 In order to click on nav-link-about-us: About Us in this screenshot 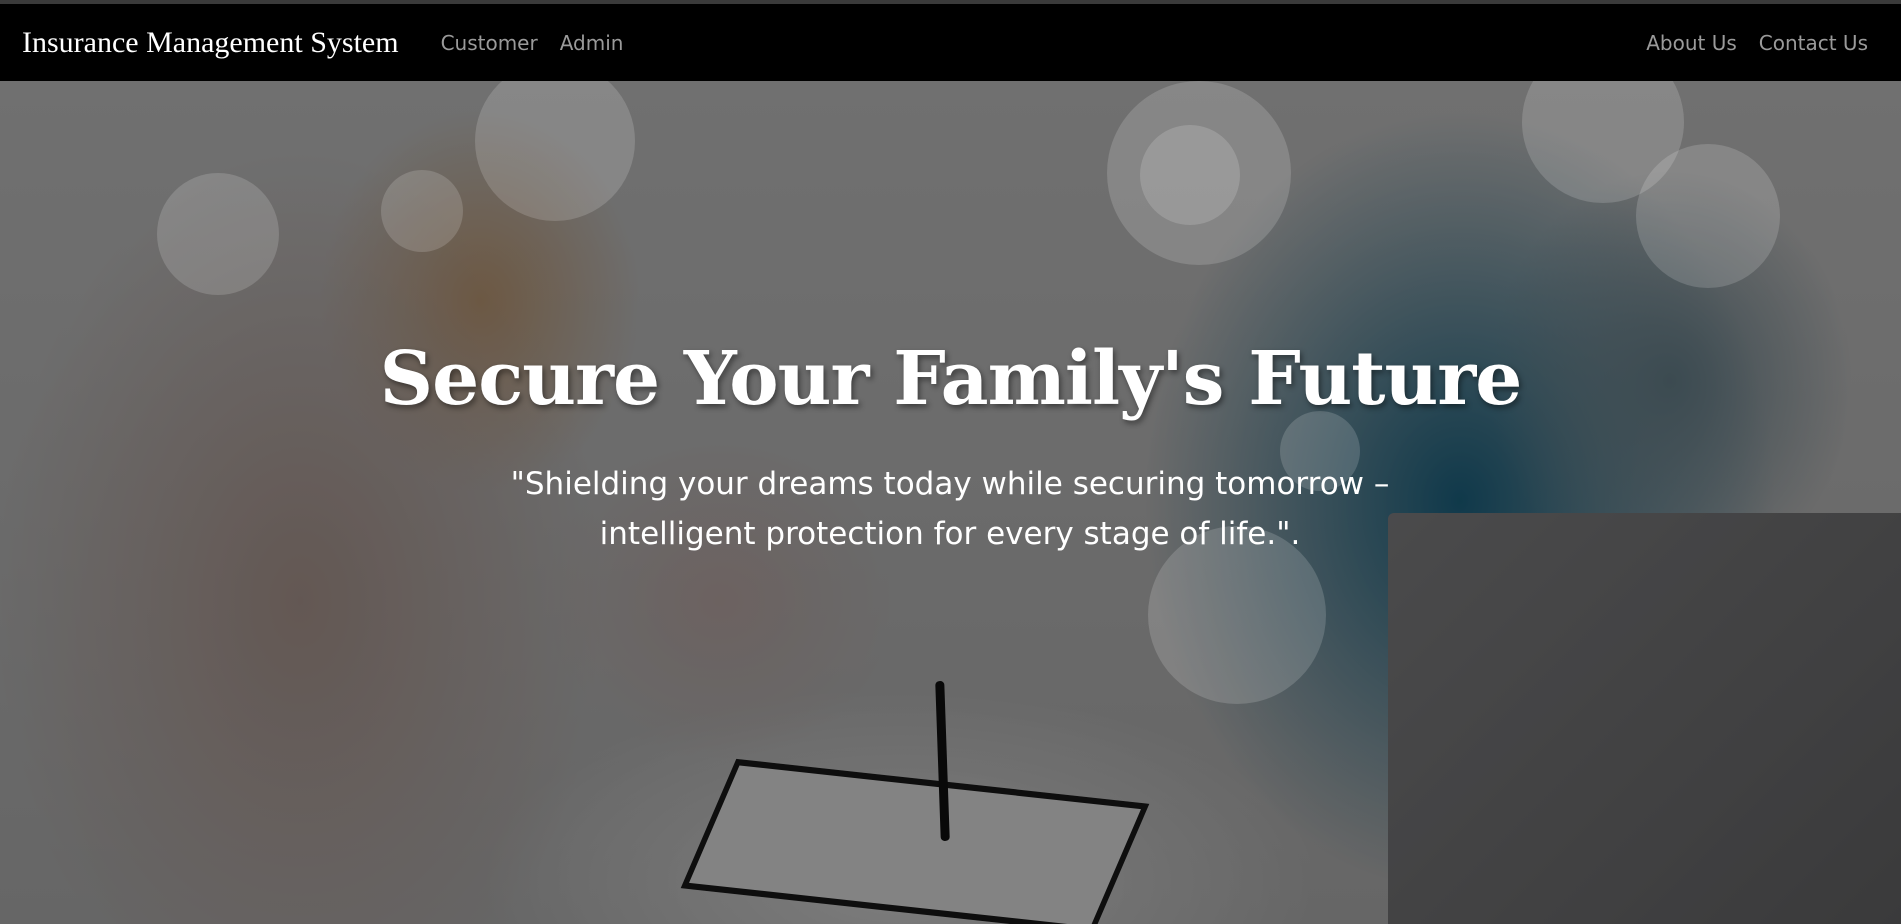, I will do `click(1691, 43)`.